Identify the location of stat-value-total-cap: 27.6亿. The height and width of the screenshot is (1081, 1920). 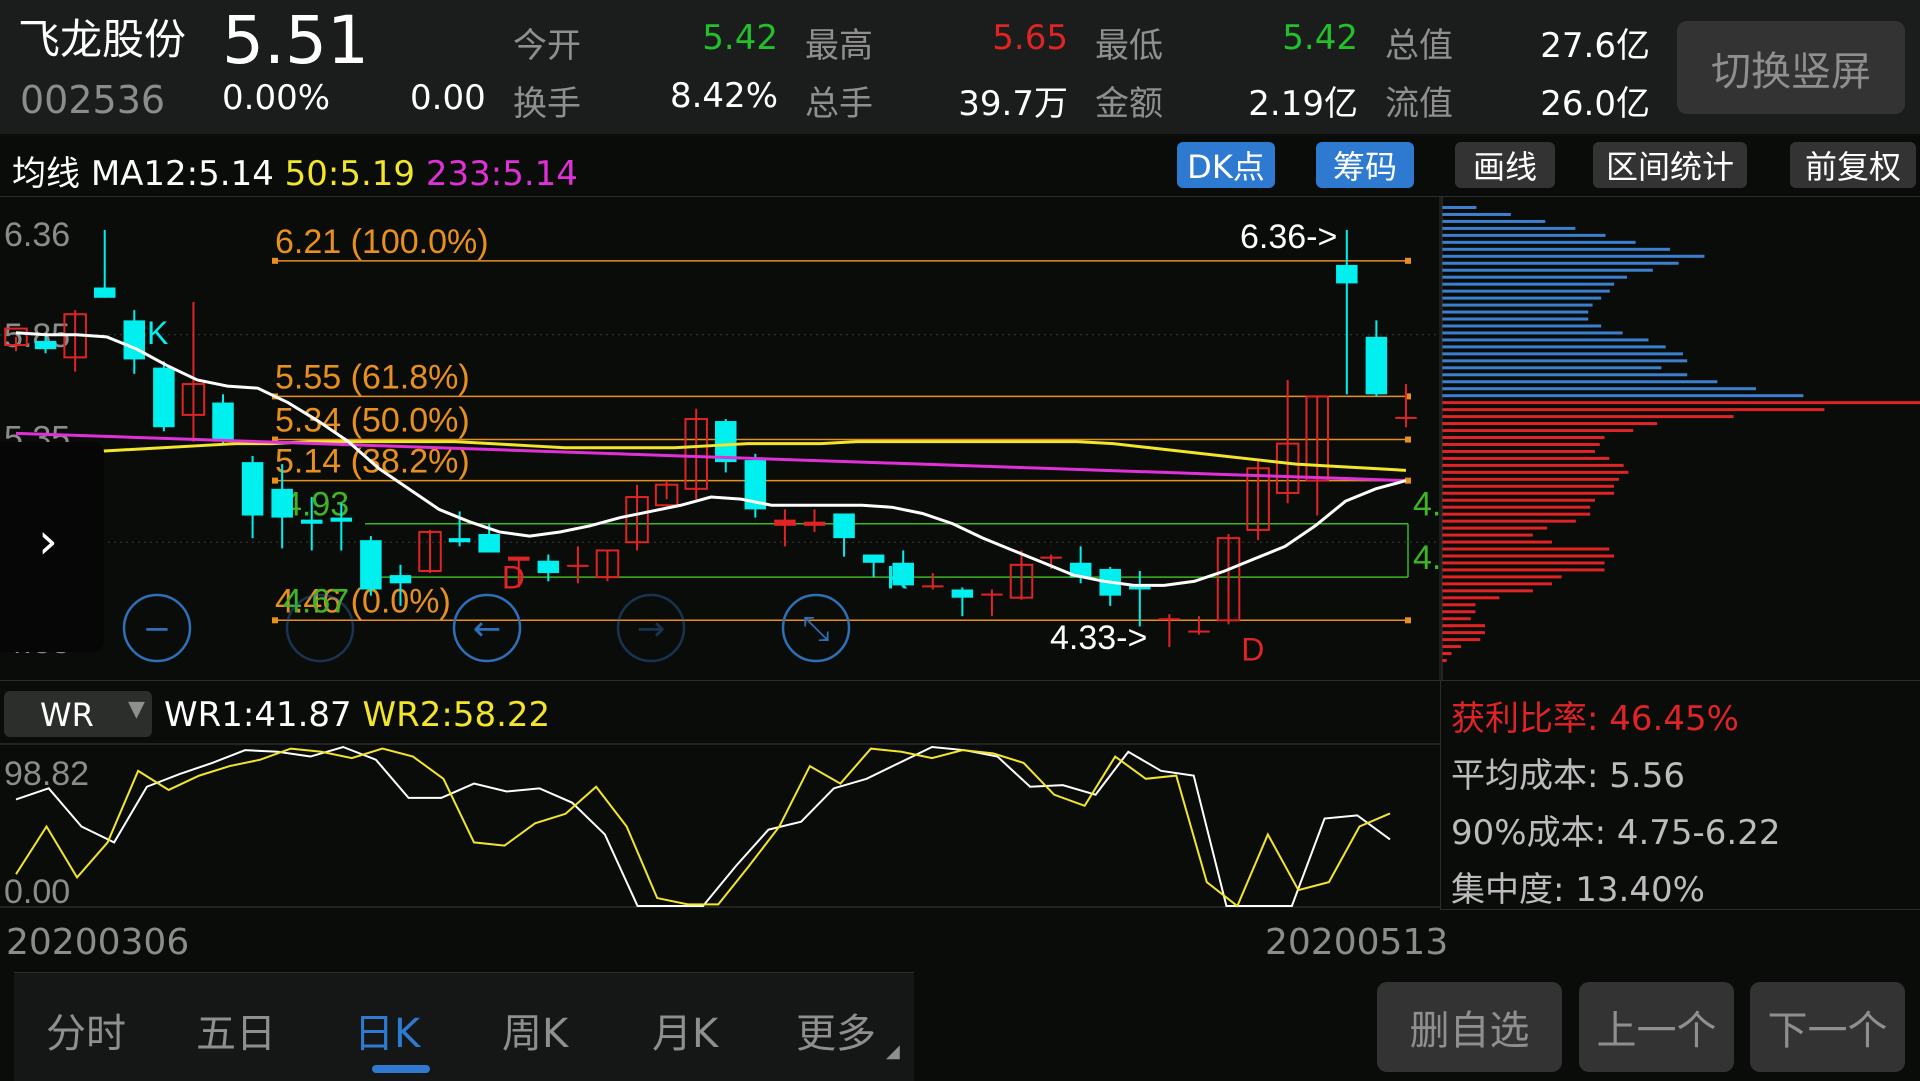
(1595, 46).